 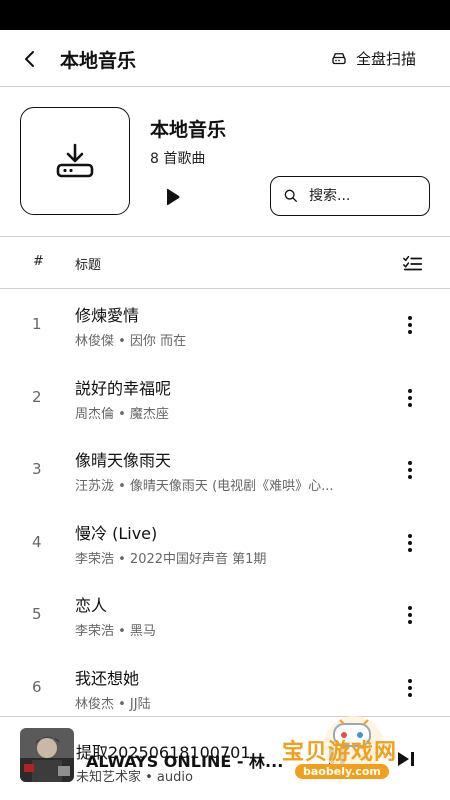 What do you see at coordinates (342, 771) in the screenshot?
I see `watermark-url: baobely.com` at bounding box center [342, 771].